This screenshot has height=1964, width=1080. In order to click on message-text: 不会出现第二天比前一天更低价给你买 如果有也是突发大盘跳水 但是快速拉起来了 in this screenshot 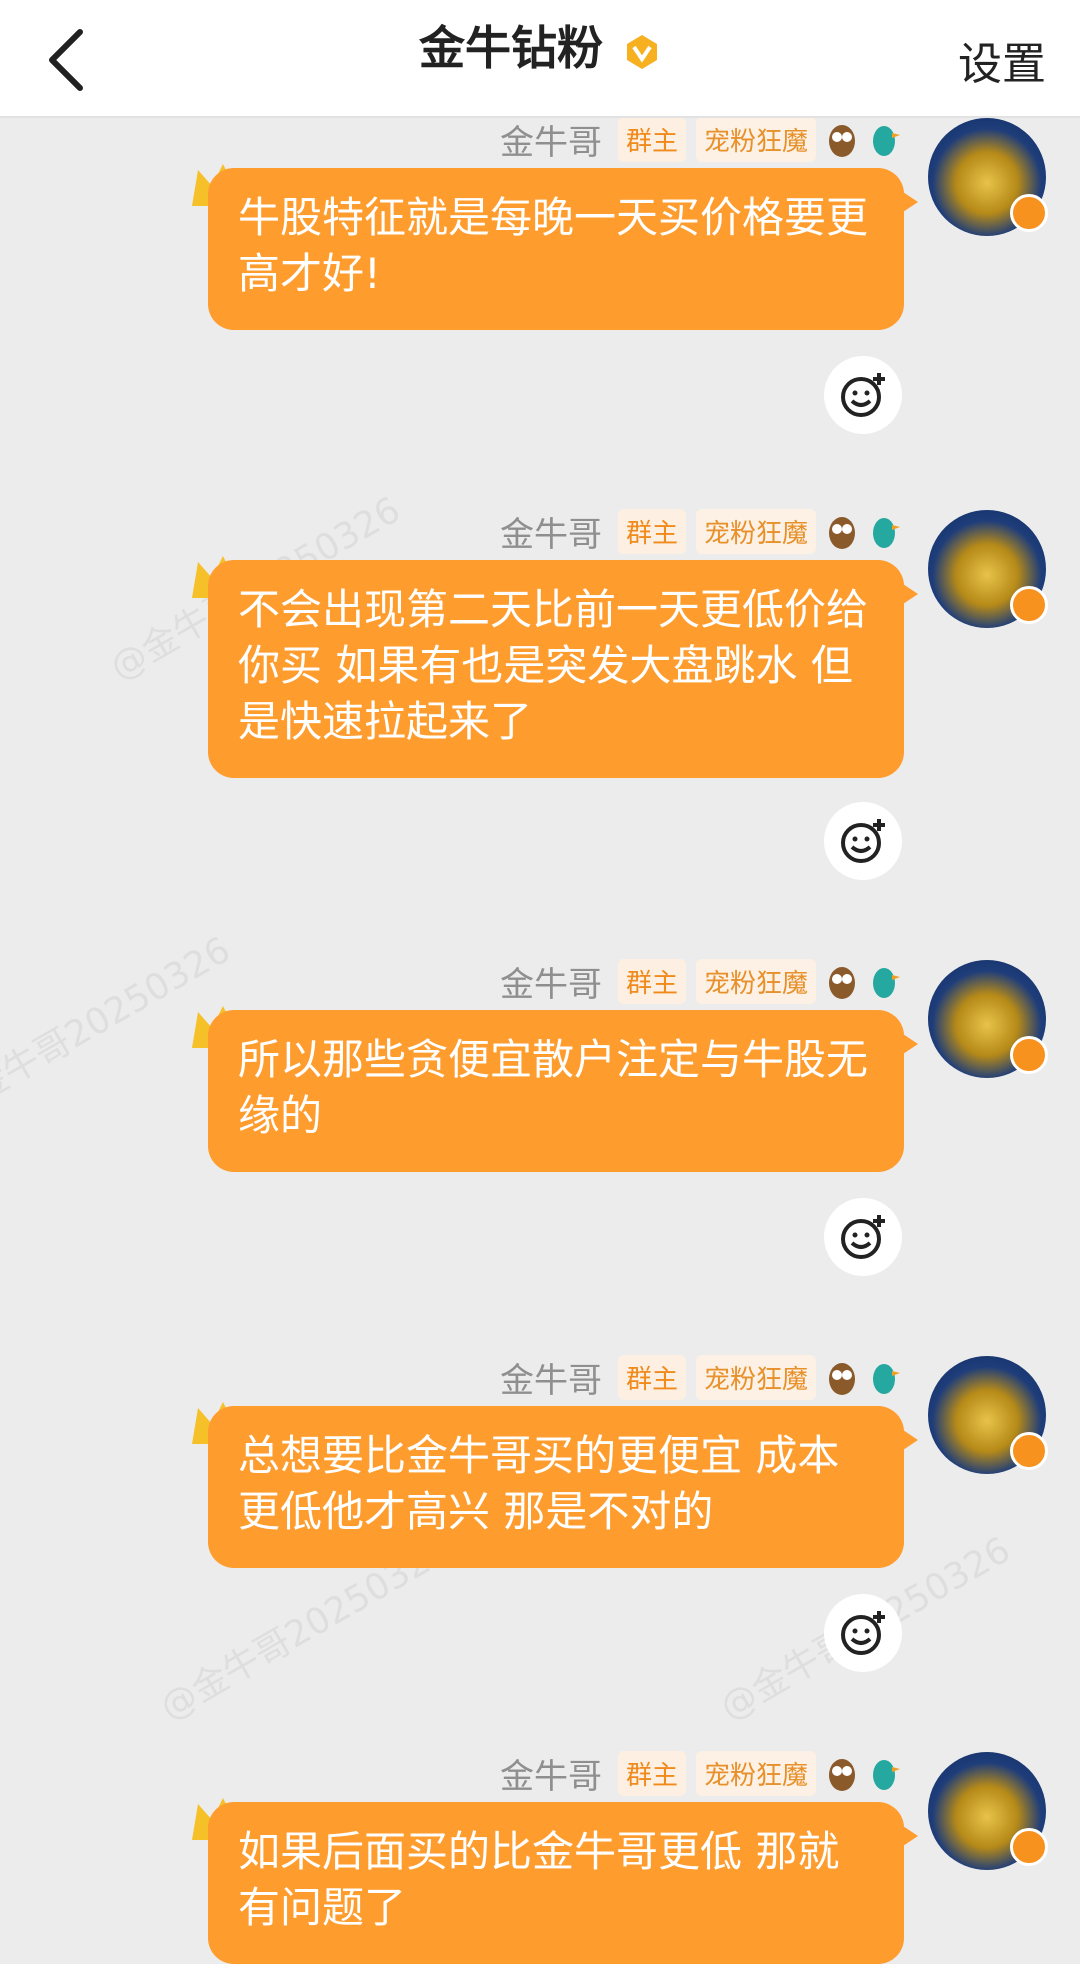, I will do `click(553, 665)`.